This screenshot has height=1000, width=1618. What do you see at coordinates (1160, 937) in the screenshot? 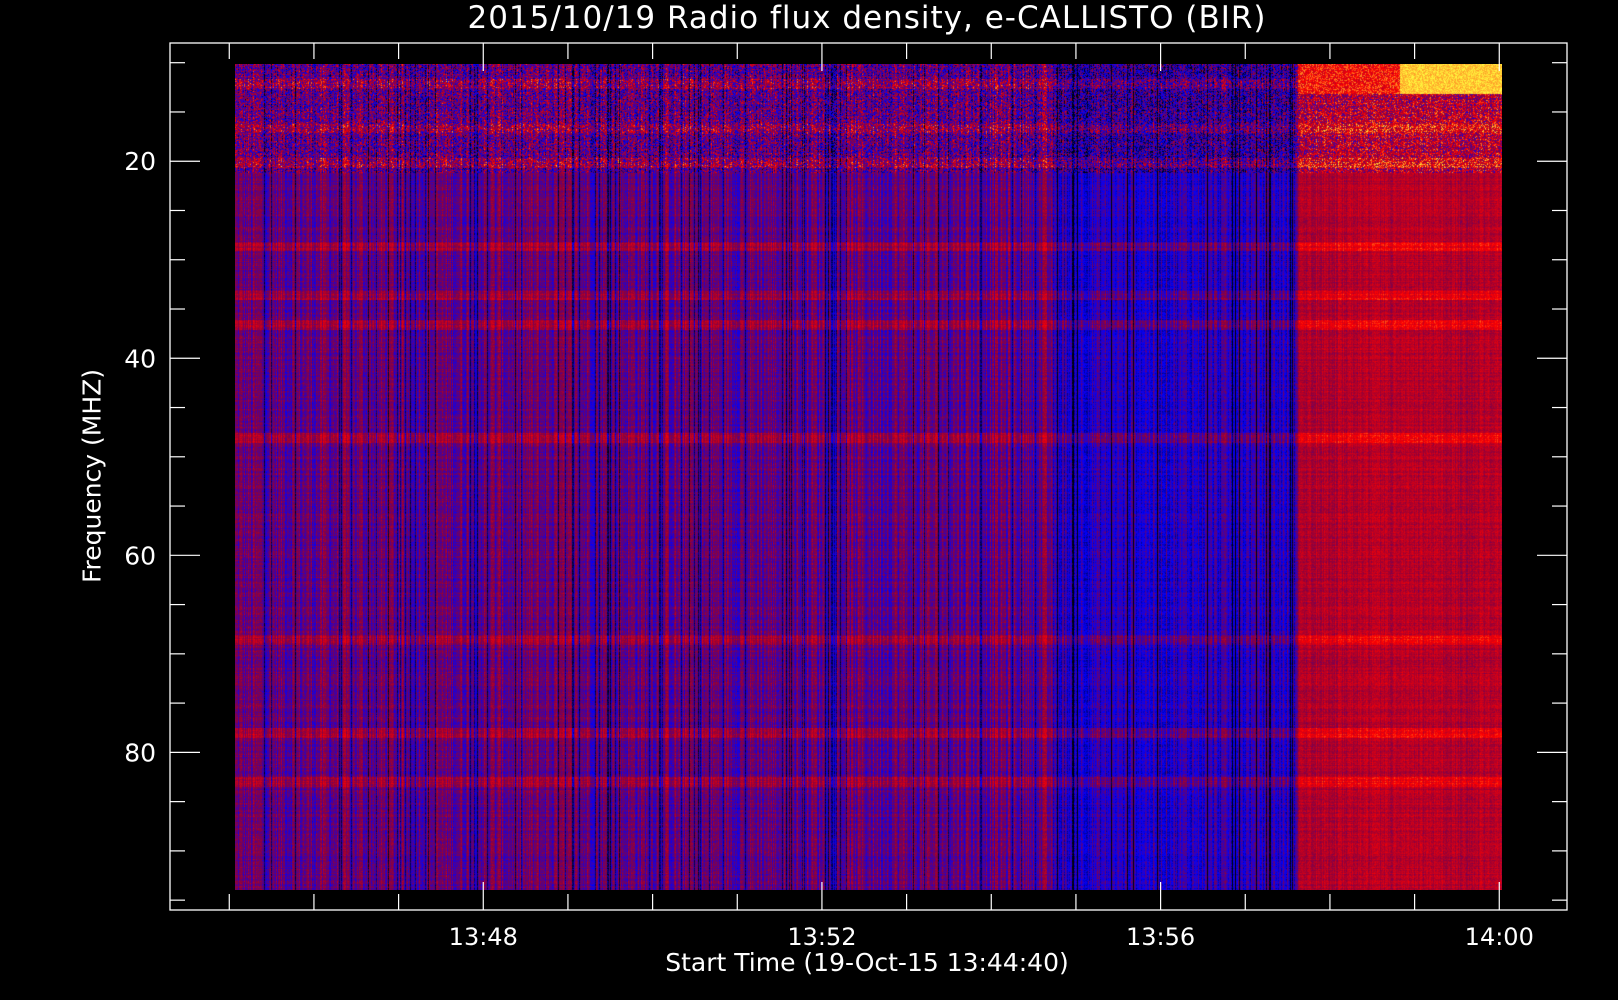
I see `x-tick-label: 13:56` at bounding box center [1160, 937].